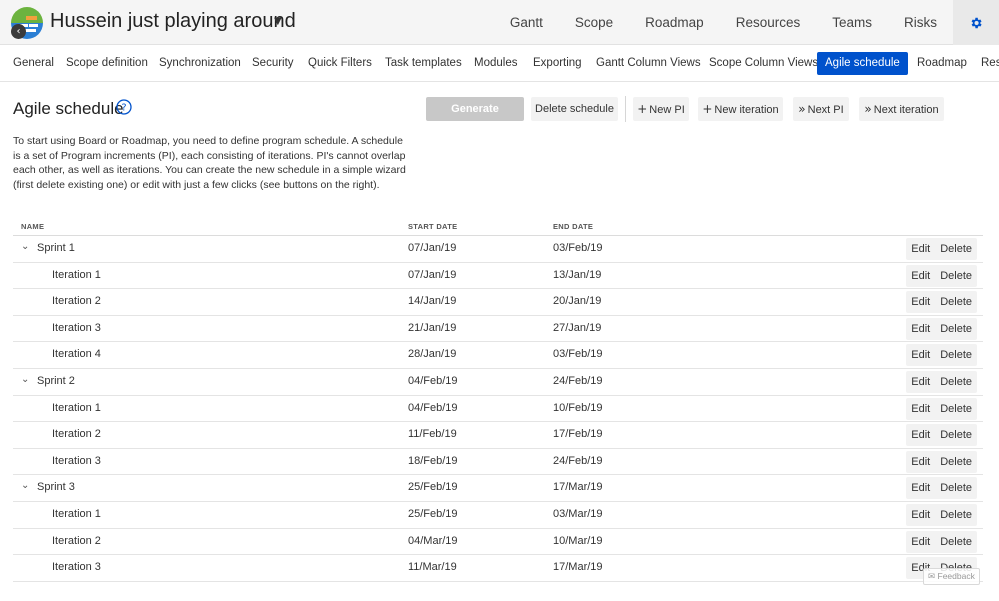 This screenshot has height=601, width=999. I want to click on tab-gantt-column-views: Gantt Column Views, so click(648, 63).